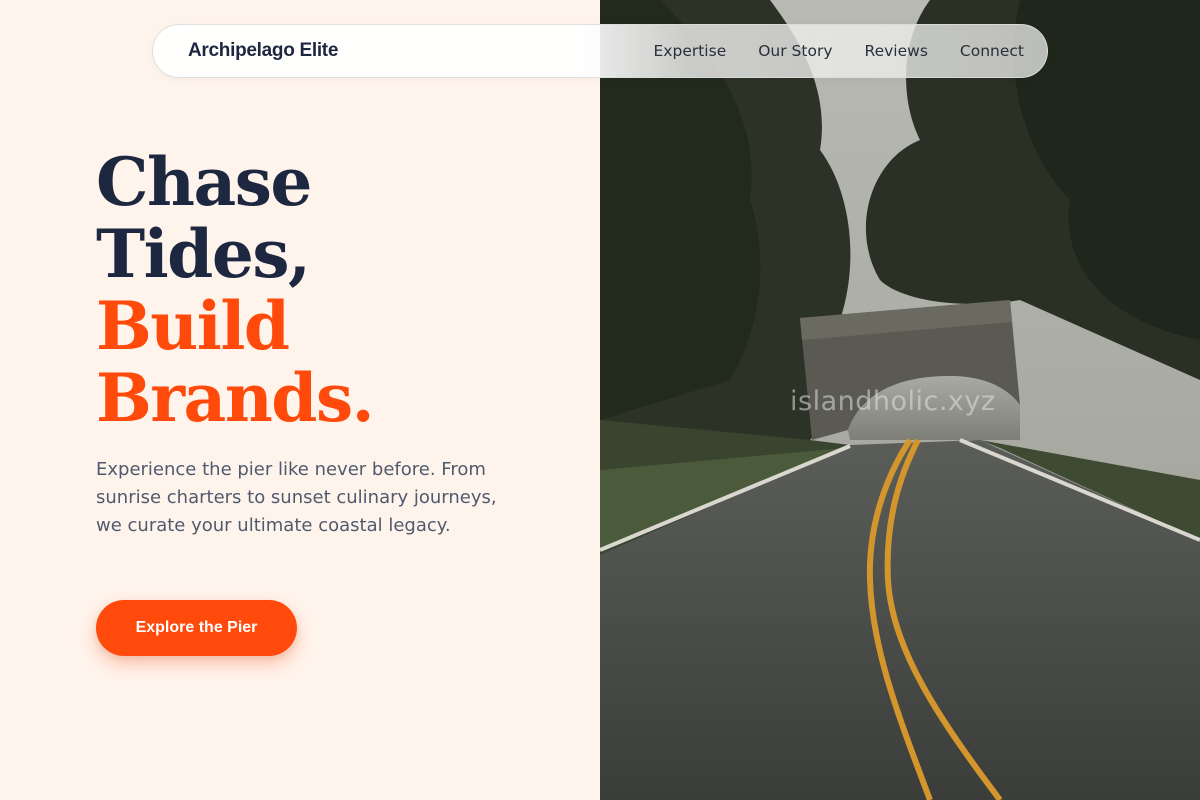  What do you see at coordinates (193, 326) in the screenshot?
I see `hero-heading-line-3: Build` at bounding box center [193, 326].